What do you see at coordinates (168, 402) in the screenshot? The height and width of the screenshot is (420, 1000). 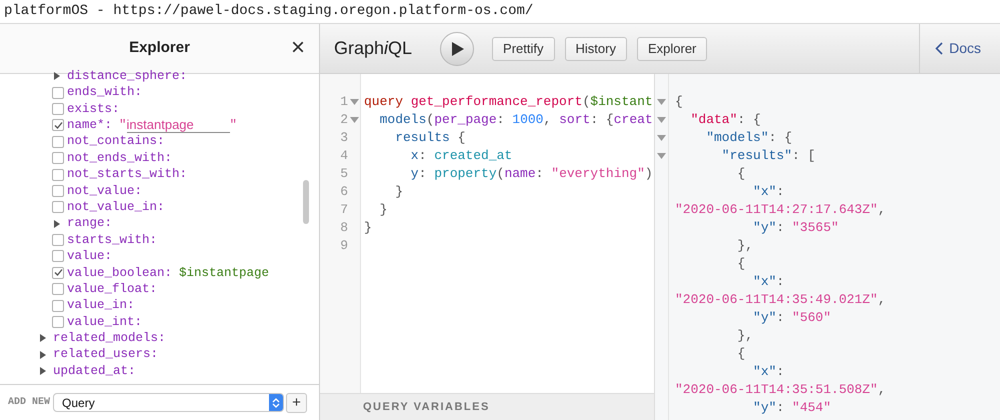 I see `operation-select: Query` at bounding box center [168, 402].